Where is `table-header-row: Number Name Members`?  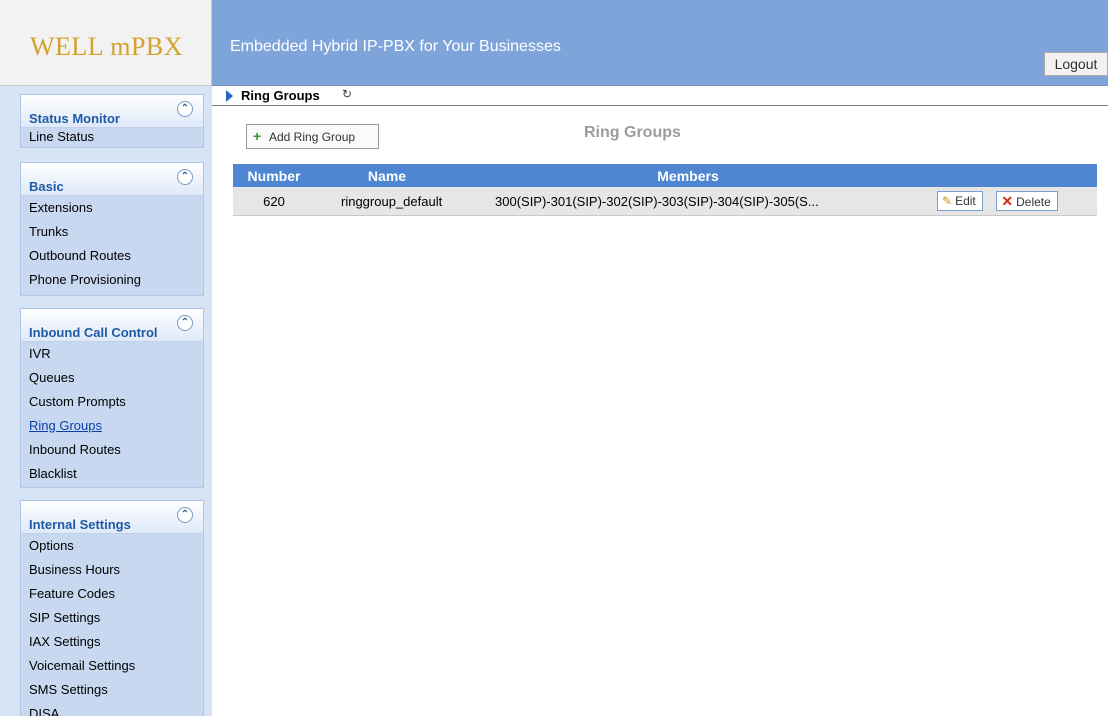 table-header-row: Number Name Members is located at coordinates (665, 175).